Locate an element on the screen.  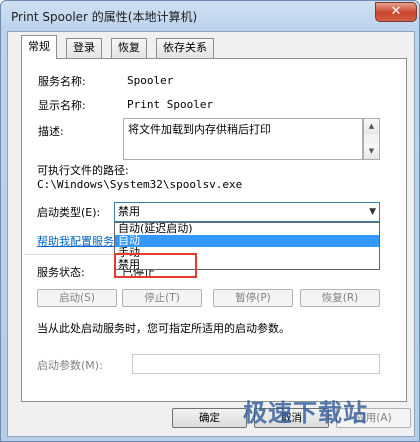
startup-params-input is located at coordinates (256, 364).